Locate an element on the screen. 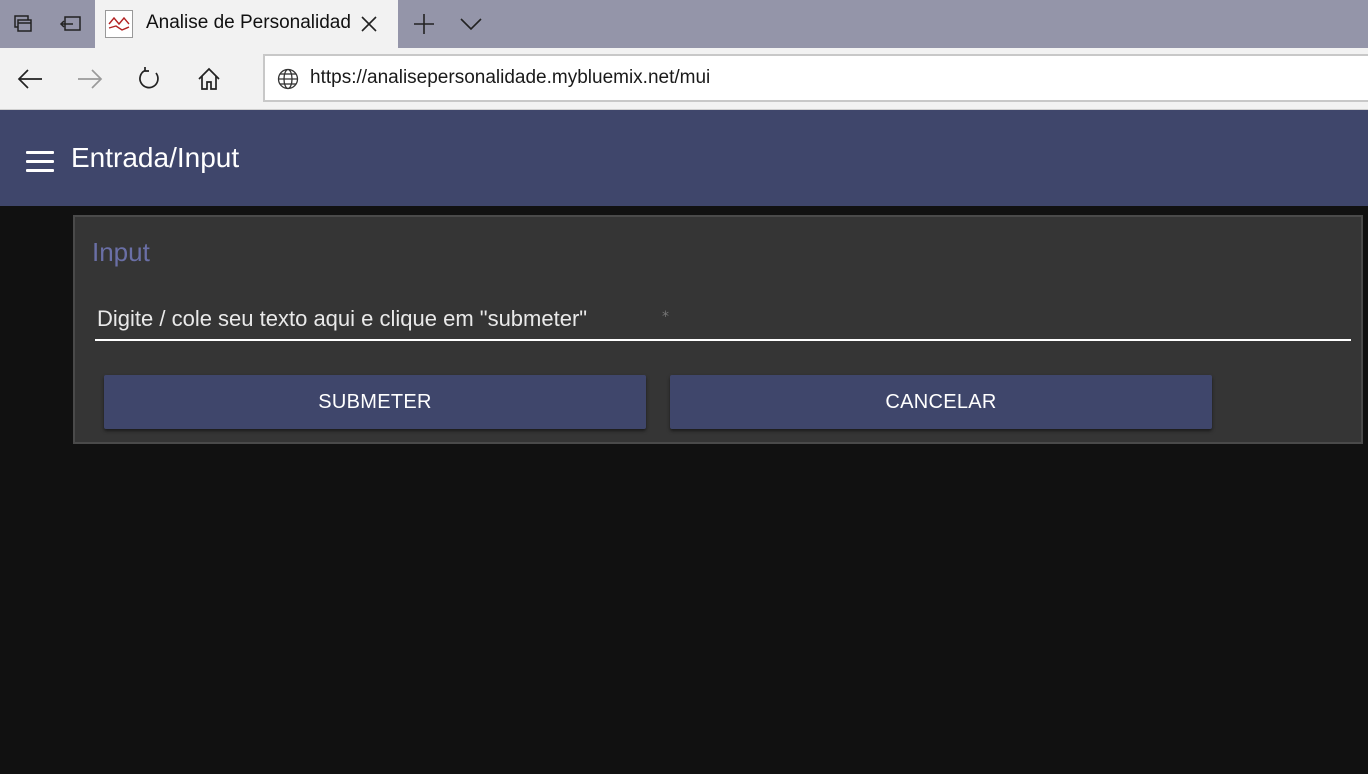 Image resolution: width=1368 pixels, height=774 pixels. close-tab-icon is located at coordinates (369, 24).